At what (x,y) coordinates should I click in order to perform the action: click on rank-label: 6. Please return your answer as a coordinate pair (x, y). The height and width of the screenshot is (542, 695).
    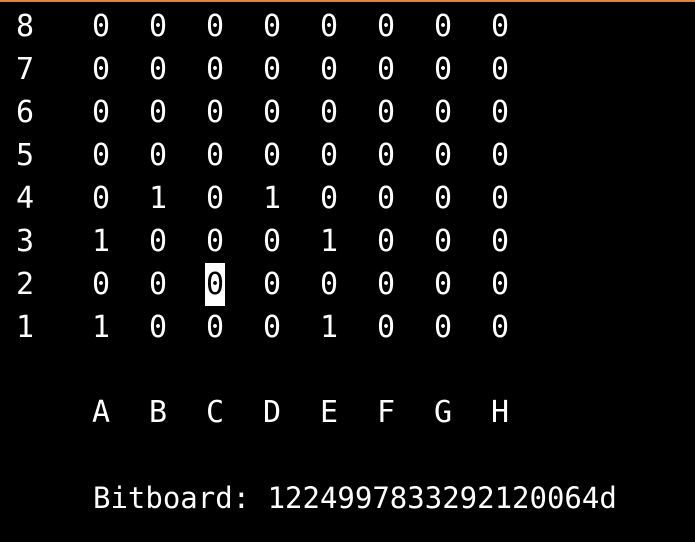
    Looking at the image, I should click on (25, 112).